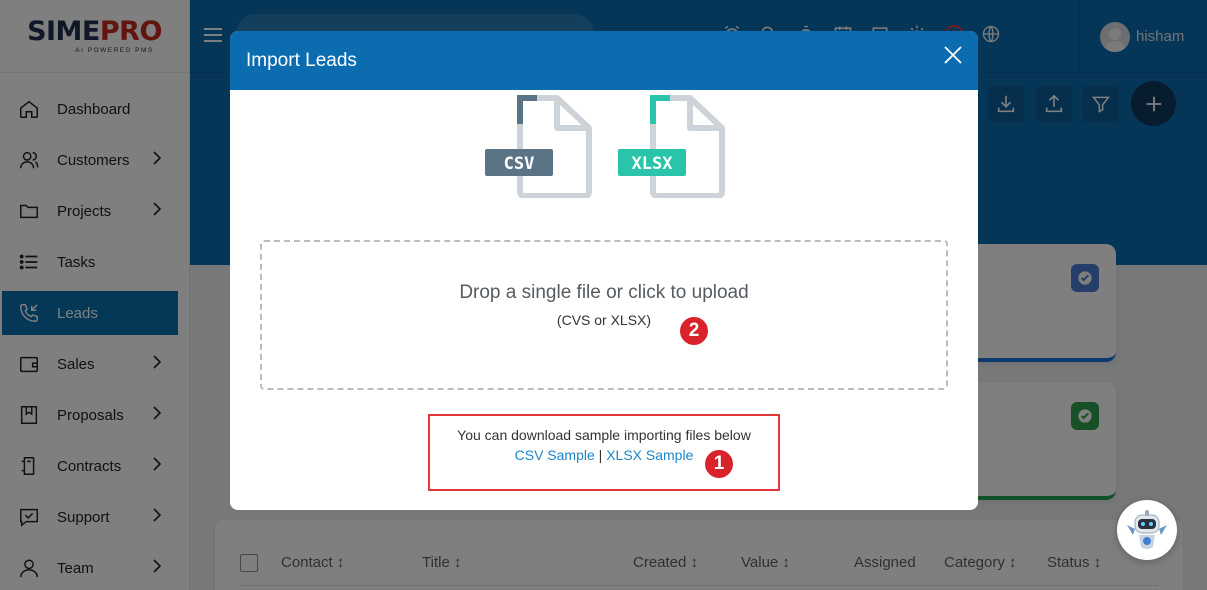 Image resolution: width=1207 pixels, height=590 pixels. I want to click on close-icon, so click(953, 55).